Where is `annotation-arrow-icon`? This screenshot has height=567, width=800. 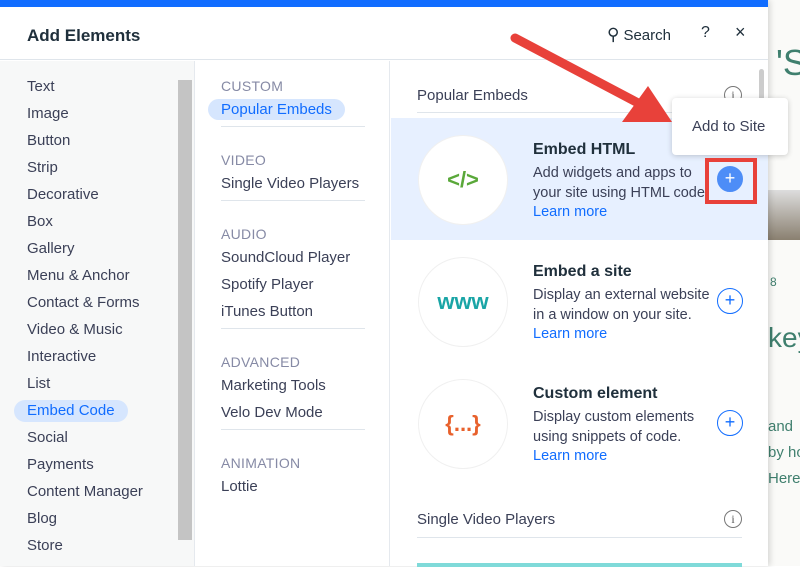
annotation-arrow-icon is located at coordinates (591, 77).